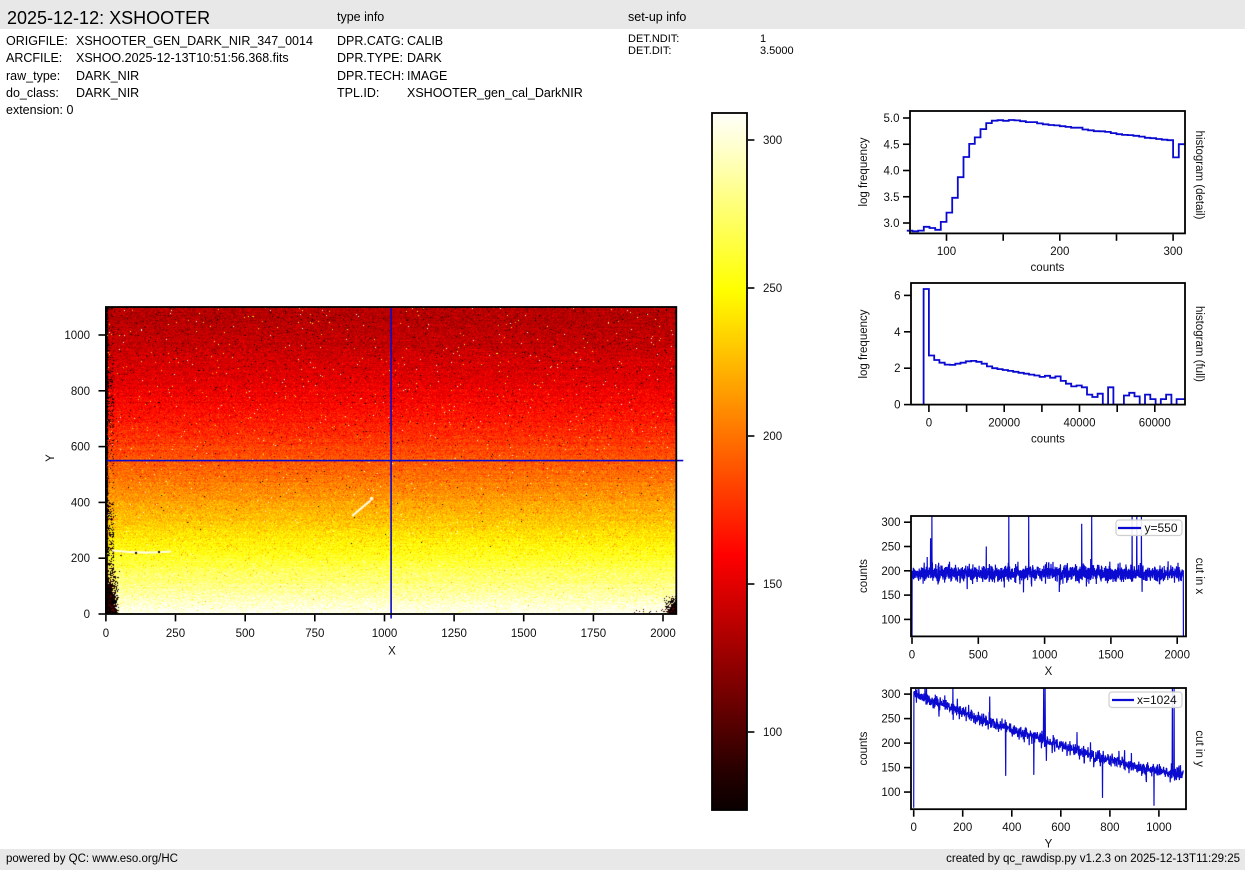 Image resolution: width=1245 pixels, height=870 pixels. I want to click on svg-text: cut in x, so click(1199, 576).